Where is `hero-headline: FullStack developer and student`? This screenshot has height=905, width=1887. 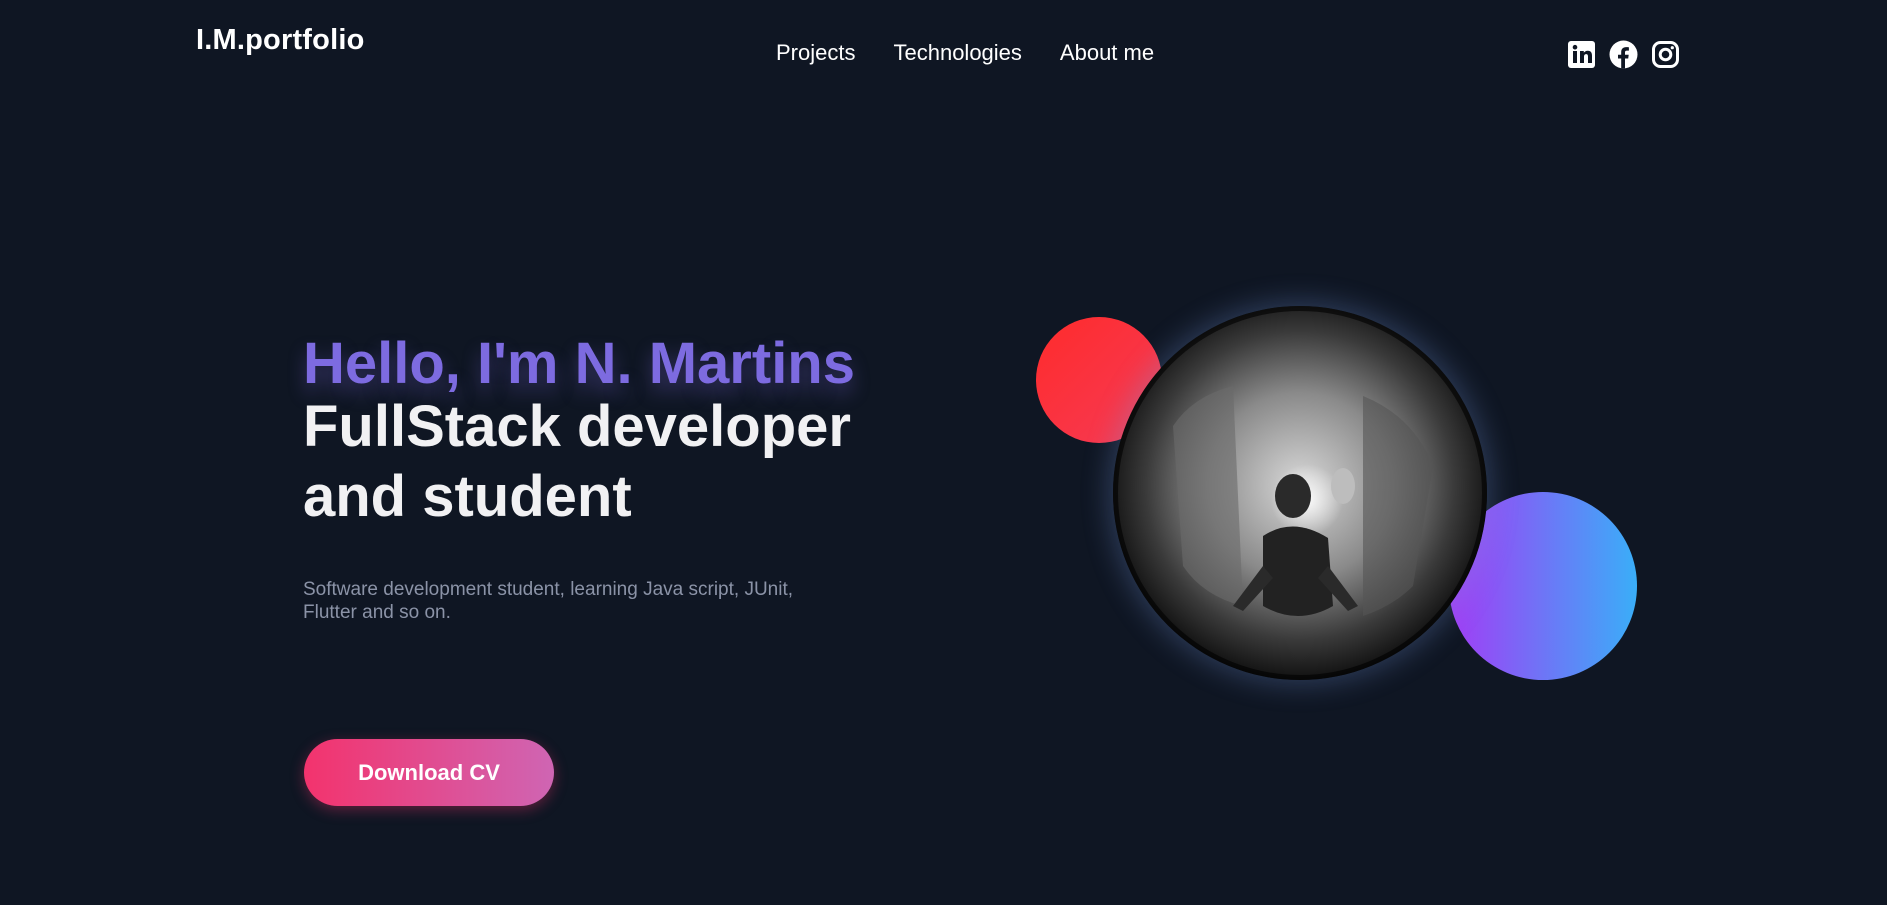
hero-headline: FullStack developer and student is located at coordinates (577, 461).